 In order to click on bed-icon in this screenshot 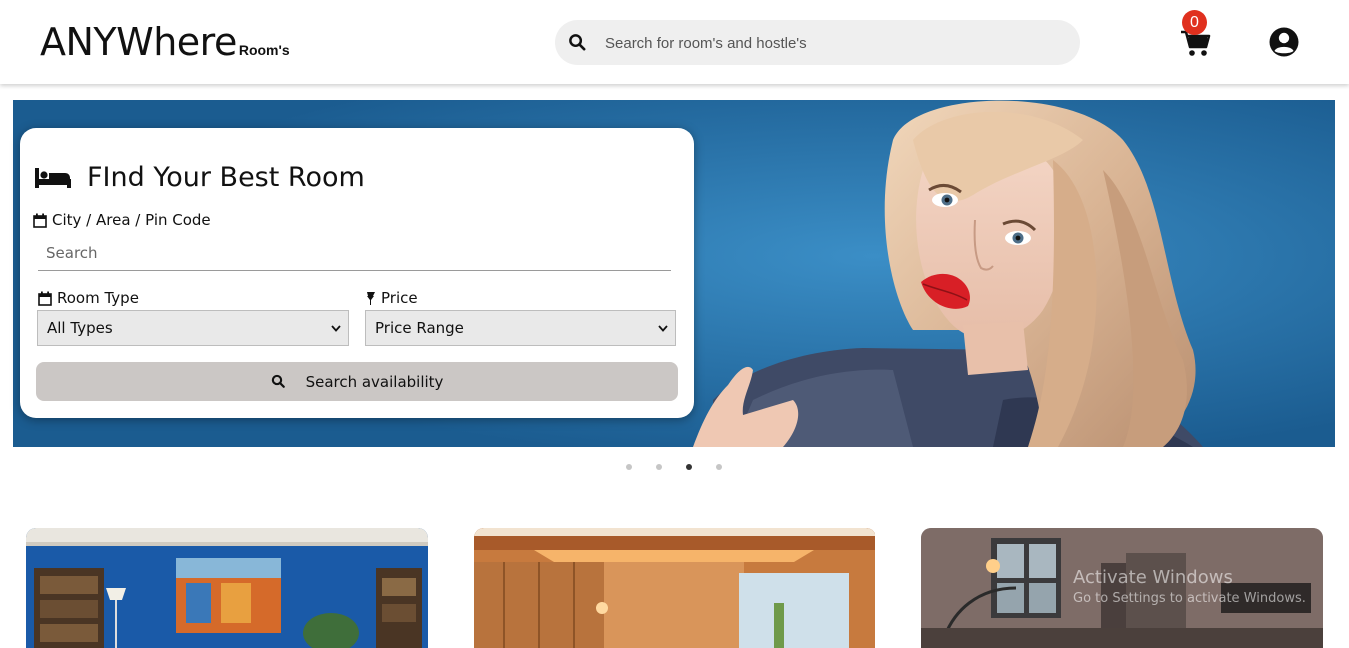, I will do `click(53, 178)`.